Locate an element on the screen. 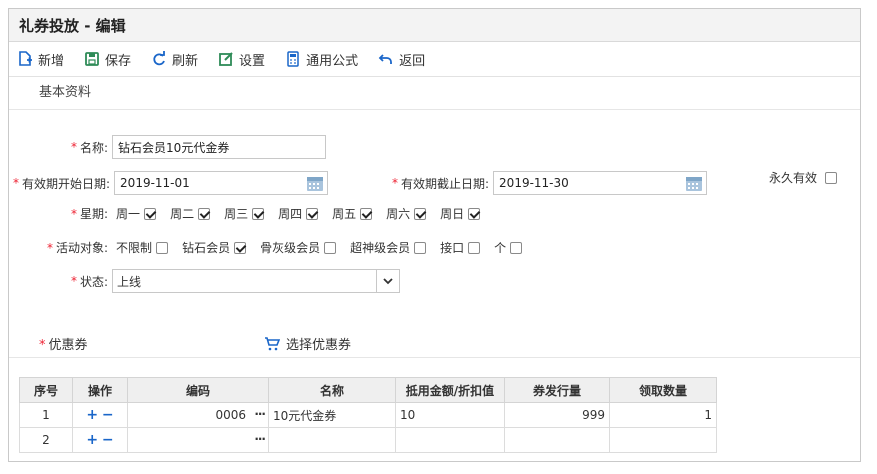 The width and height of the screenshot is (877, 474). name-input is located at coordinates (219, 147).